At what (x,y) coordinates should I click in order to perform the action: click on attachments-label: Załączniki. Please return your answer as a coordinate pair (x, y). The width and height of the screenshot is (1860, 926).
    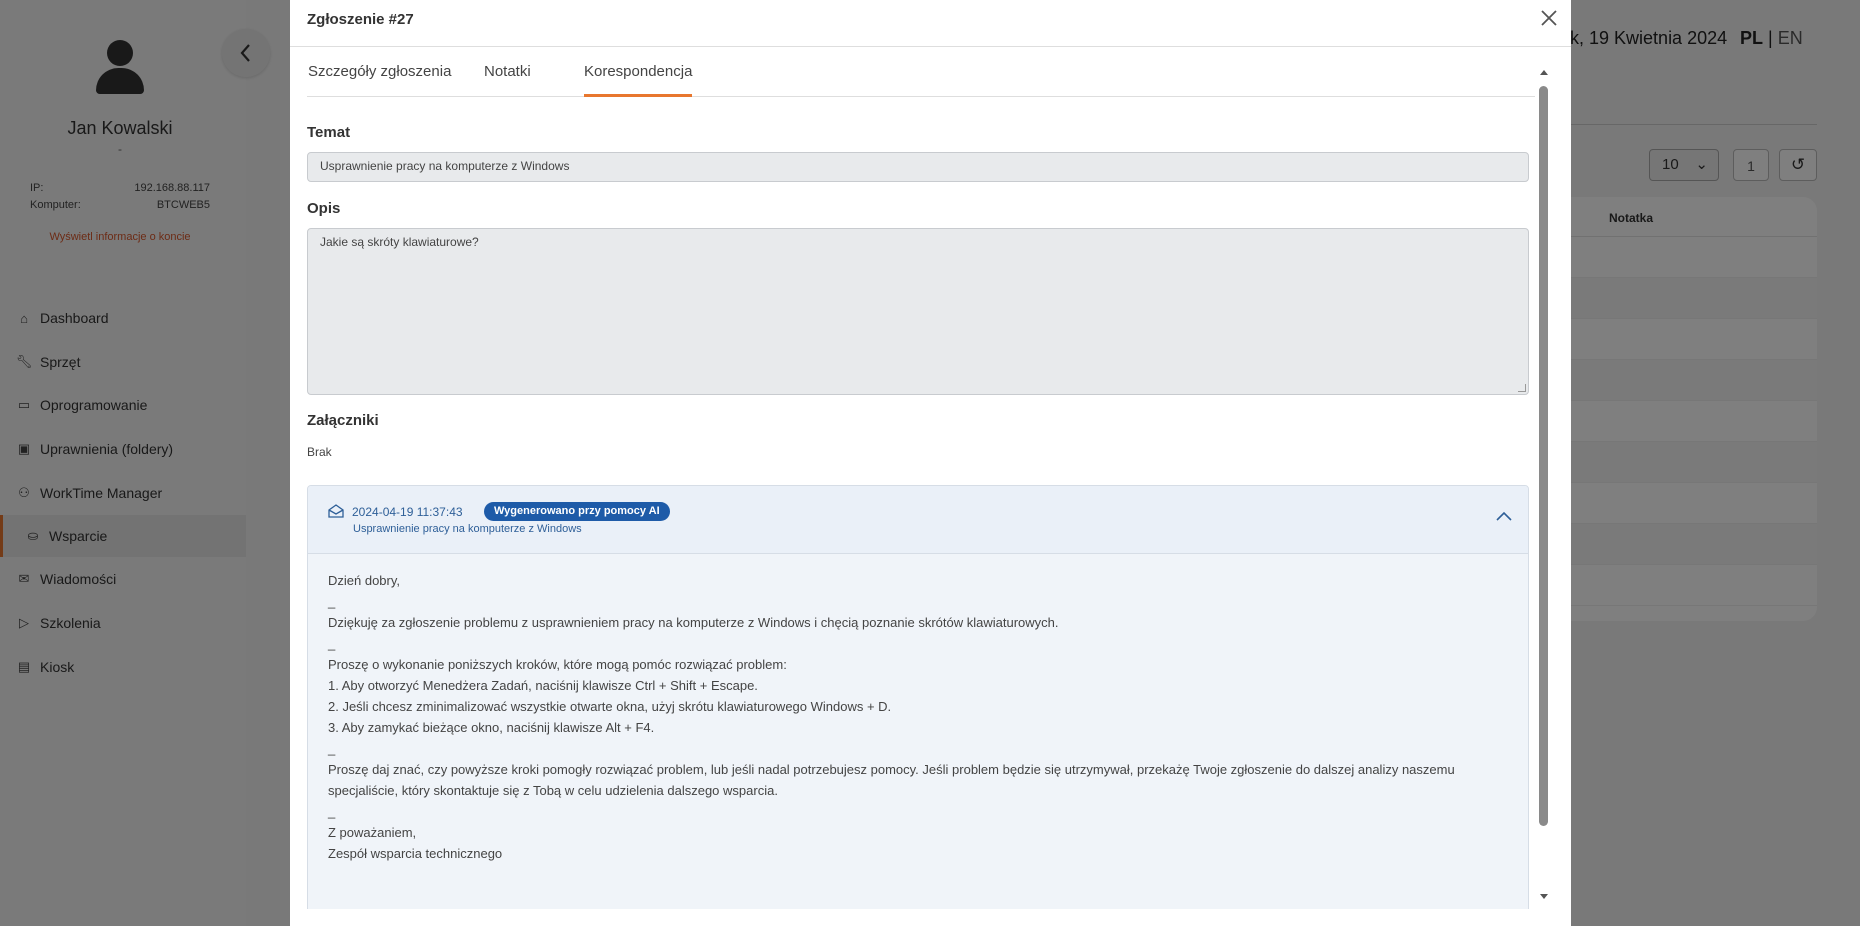
    Looking at the image, I should click on (343, 420).